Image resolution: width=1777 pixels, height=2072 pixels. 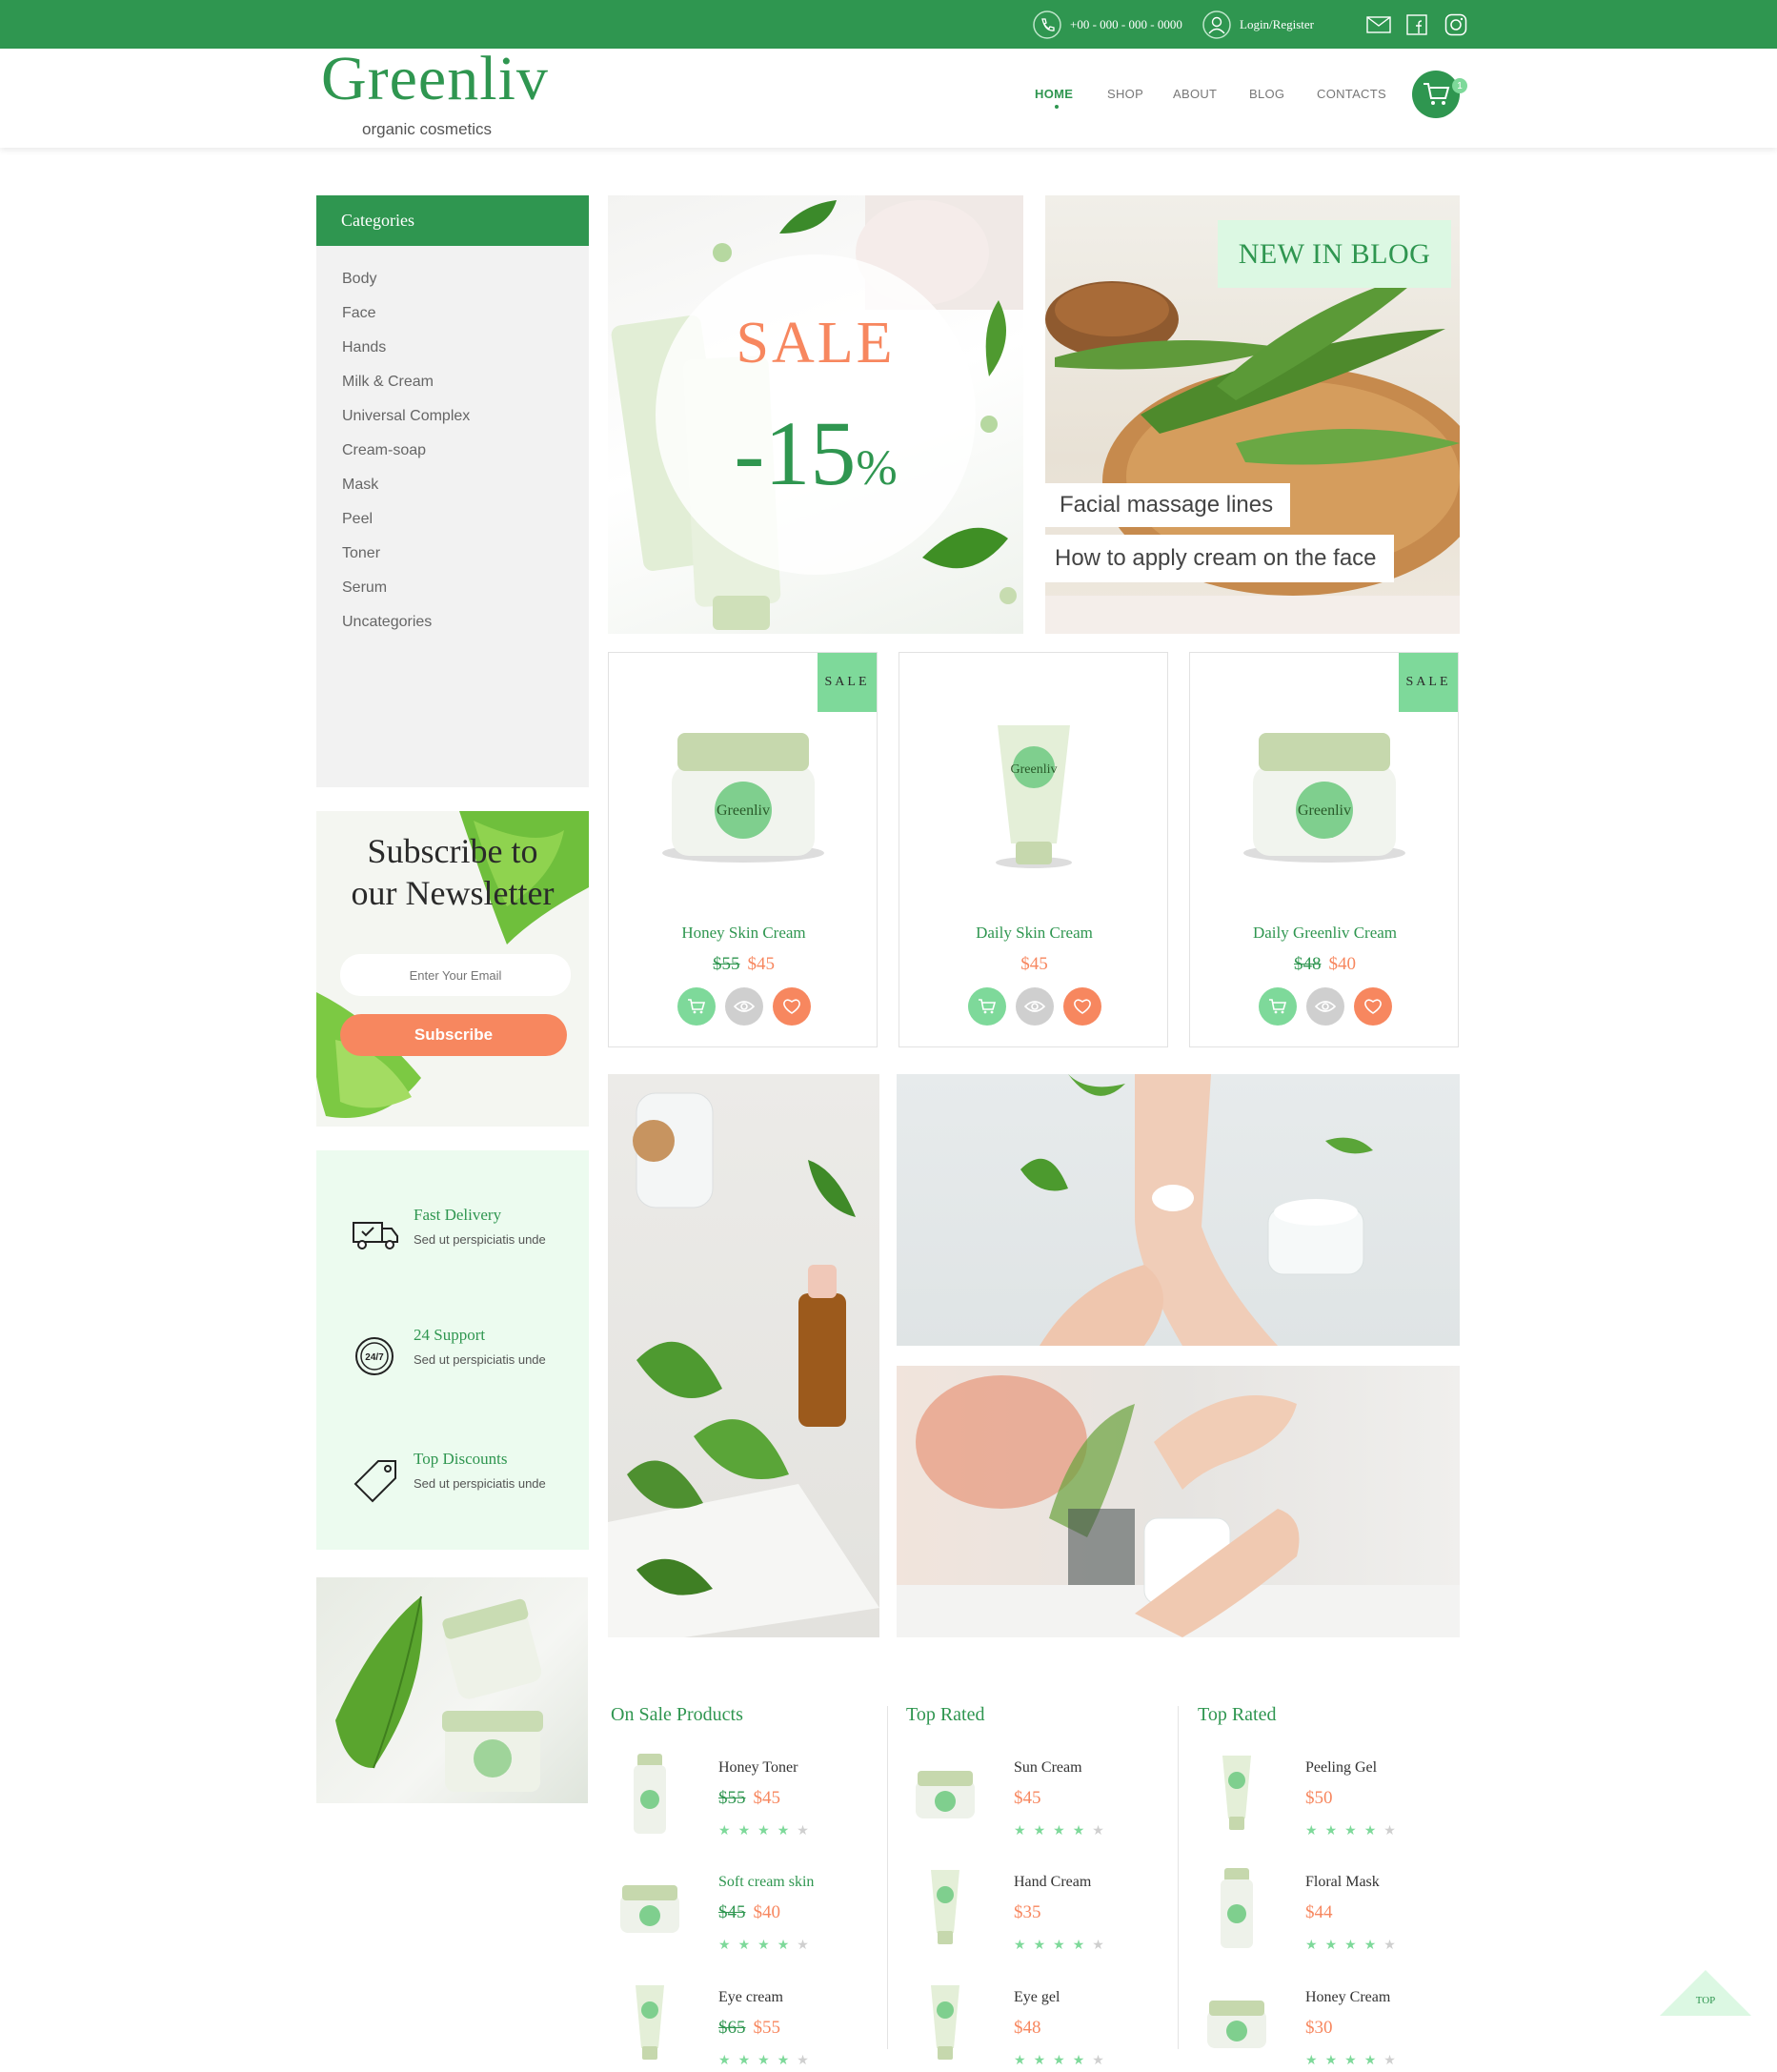 What do you see at coordinates (1416, 24) in the screenshot?
I see `facebook-link` at bounding box center [1416, 24].